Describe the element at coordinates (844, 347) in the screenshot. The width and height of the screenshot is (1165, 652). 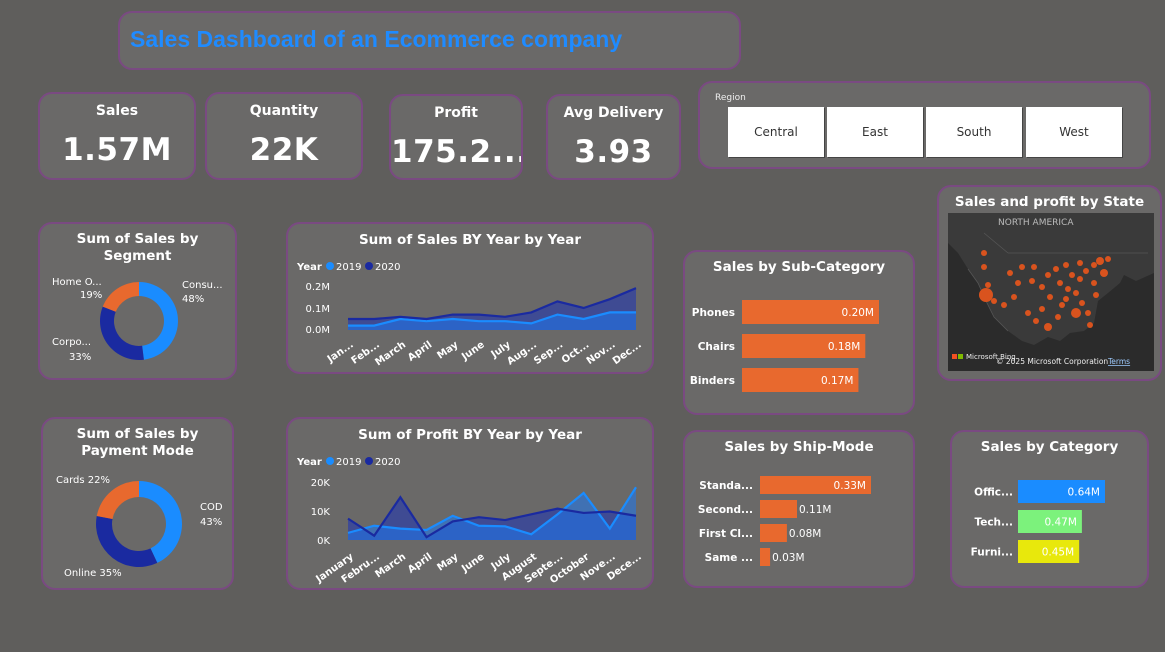
I see `bar-value-label: 0.18M` at that location.